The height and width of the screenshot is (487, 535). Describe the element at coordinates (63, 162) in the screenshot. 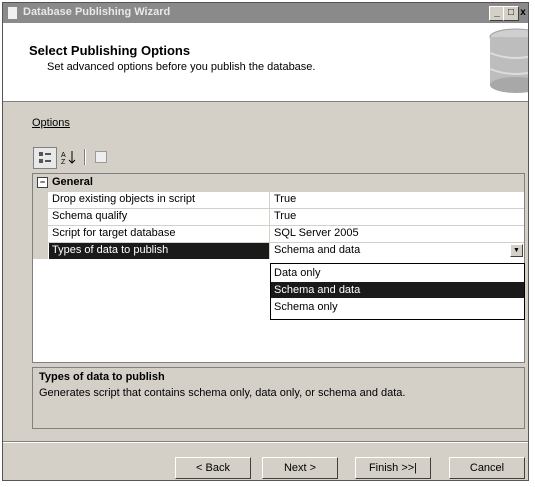

I see `svg-text: Z` at that location.